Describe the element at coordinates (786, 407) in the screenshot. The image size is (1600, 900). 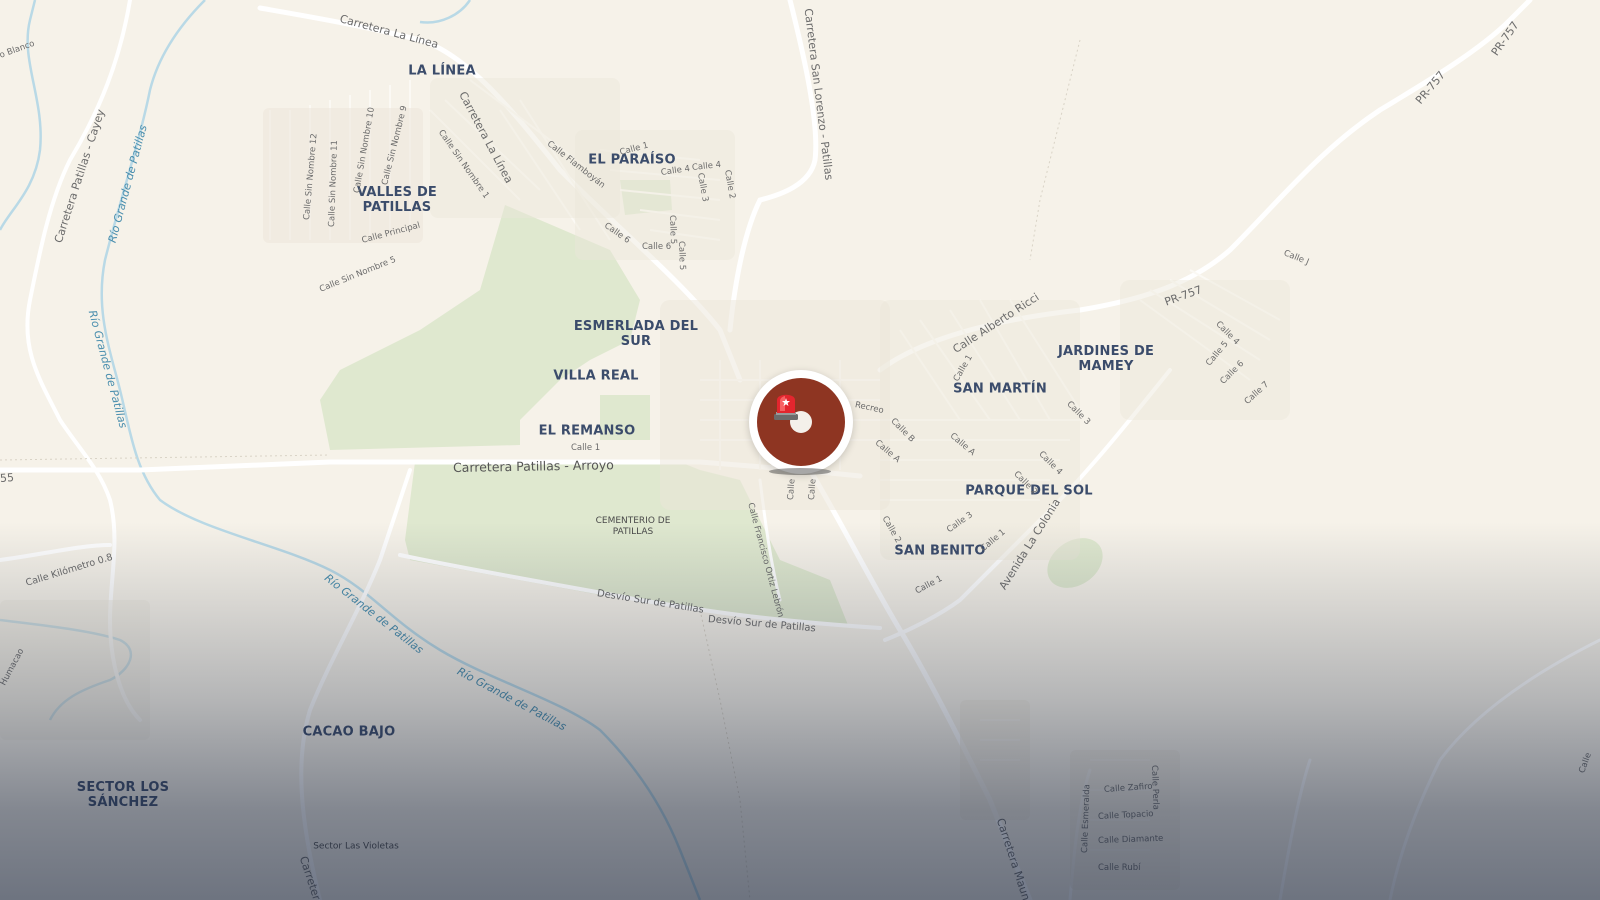
I see `siren-icon` at that location.